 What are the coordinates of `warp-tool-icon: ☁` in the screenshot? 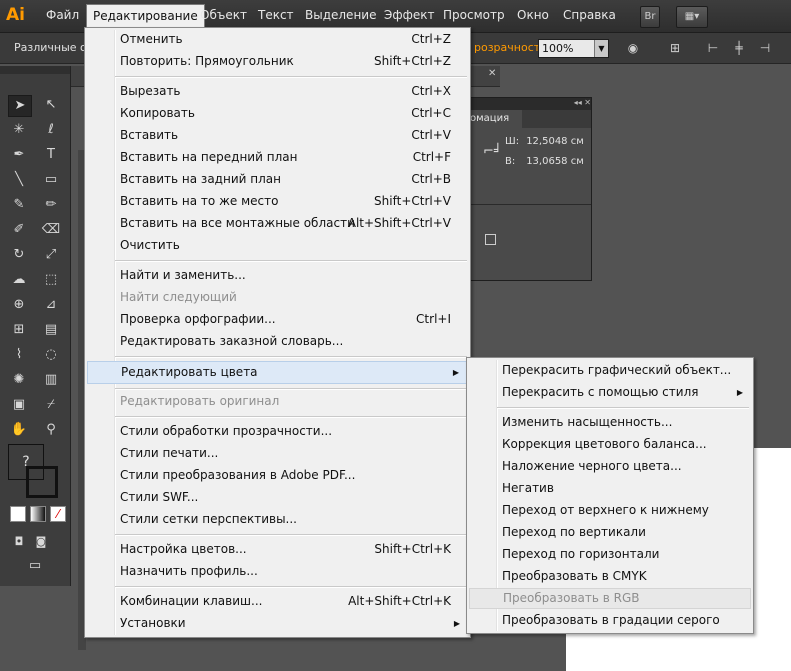 It's located at (19, 280).